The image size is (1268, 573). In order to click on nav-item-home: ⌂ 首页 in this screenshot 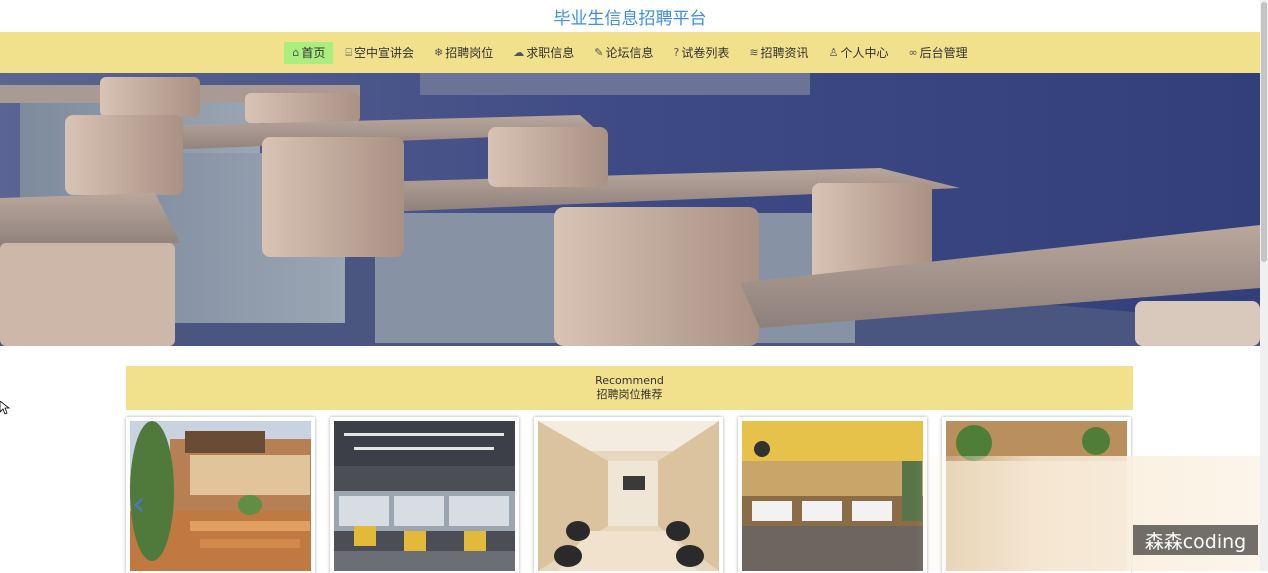, I will do `click(309, 52)`.